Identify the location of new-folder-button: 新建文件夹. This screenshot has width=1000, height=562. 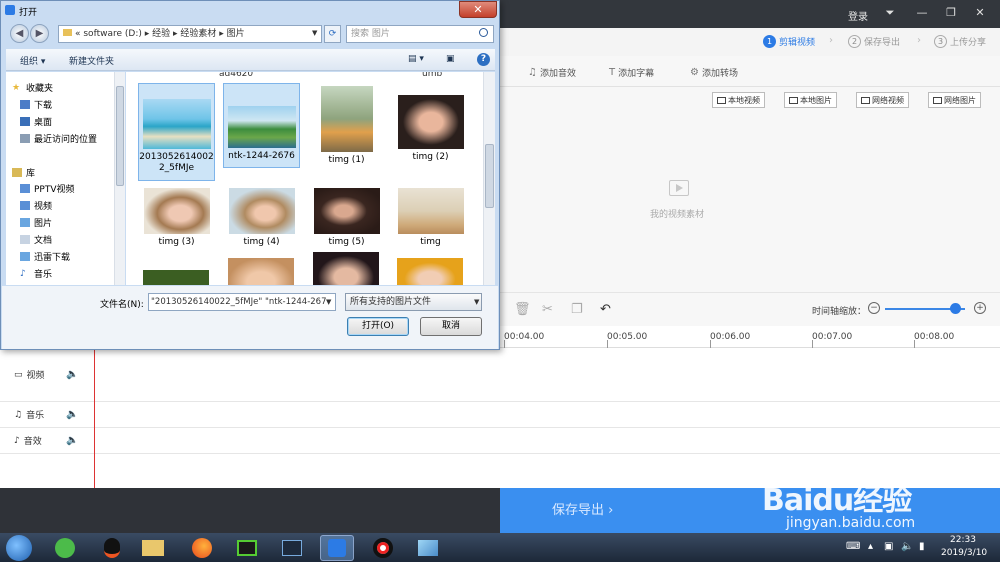
(91, 60).